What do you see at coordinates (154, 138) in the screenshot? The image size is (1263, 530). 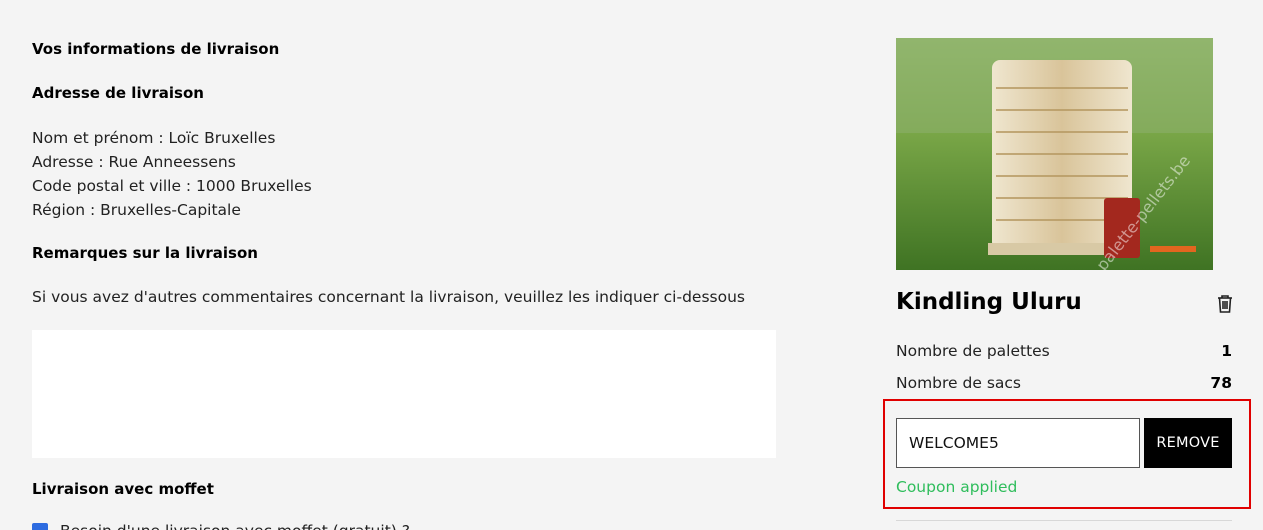 I see `name-line: Nom et prénom : Loïc Bruxelles` at bounding box center [154, 138].